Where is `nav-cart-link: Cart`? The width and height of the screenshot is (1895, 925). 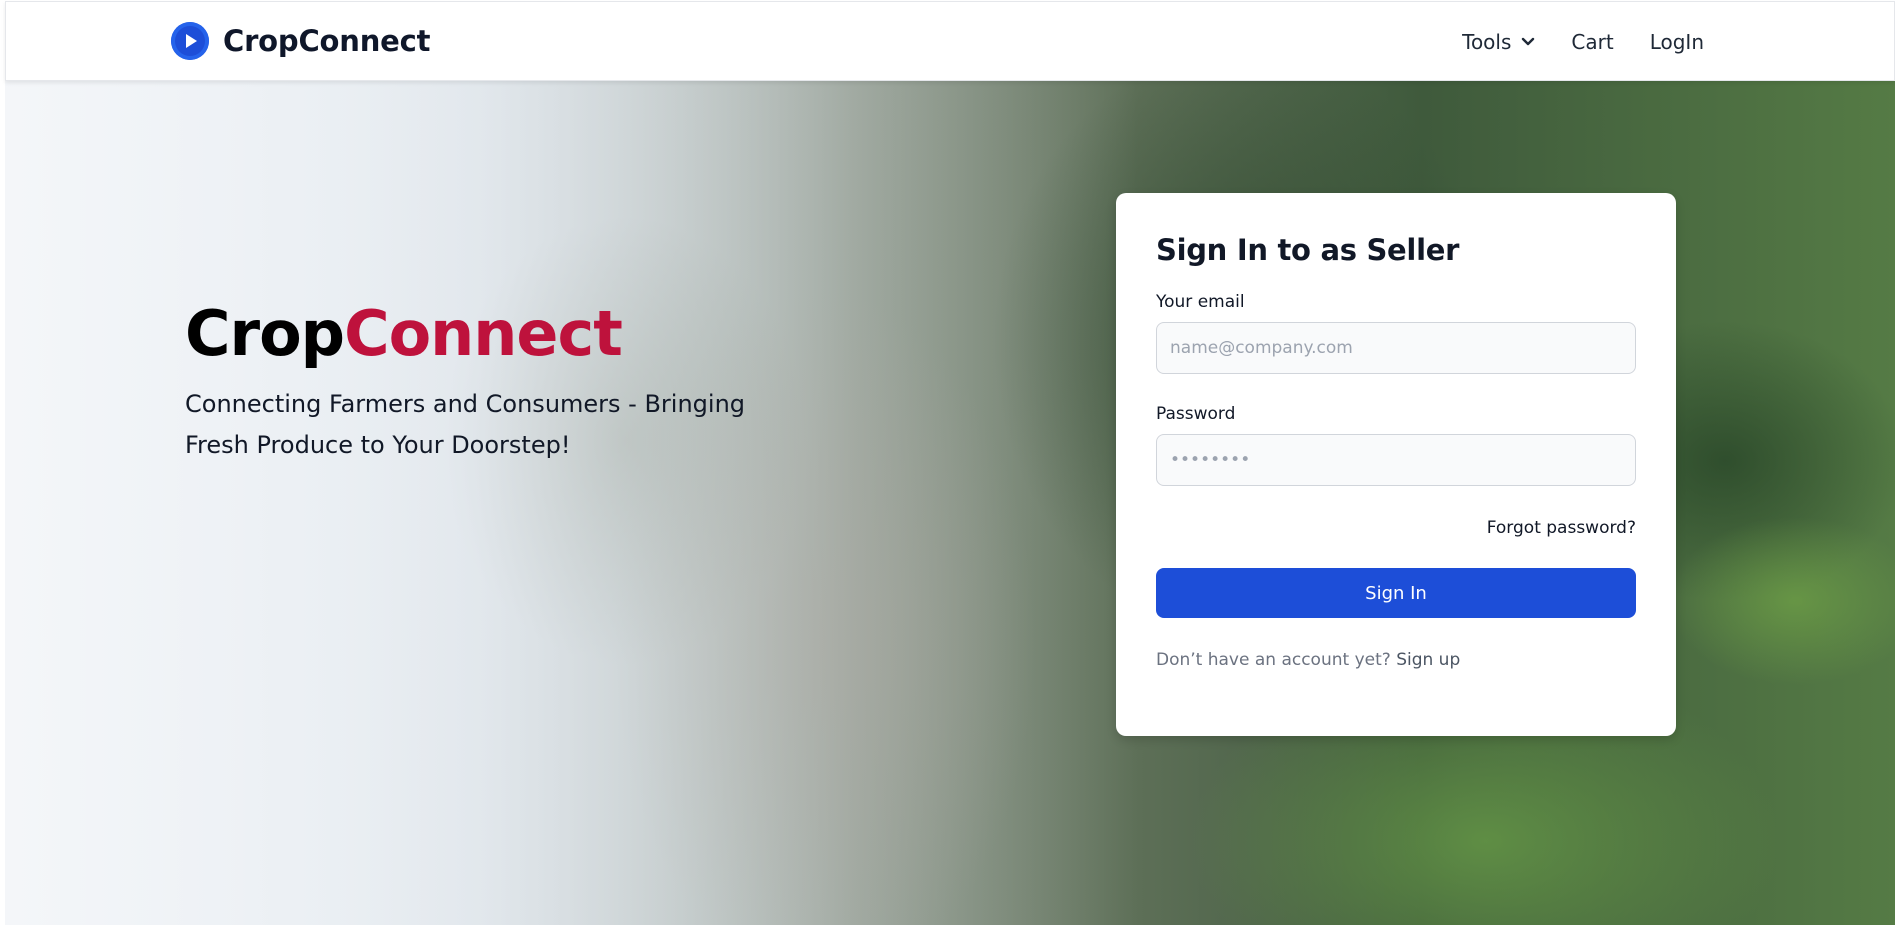 nav-cart-link: Cart is located at coordinates (1592, 42).